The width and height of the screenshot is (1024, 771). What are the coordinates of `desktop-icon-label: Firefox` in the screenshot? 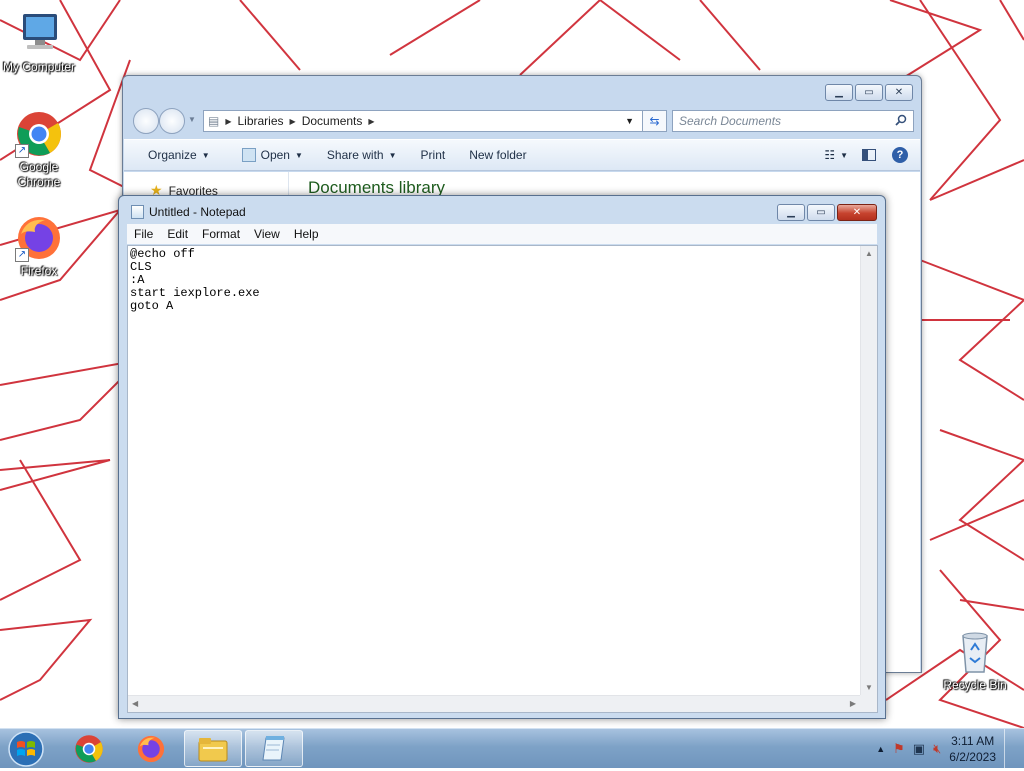 It's located at (39, 271).